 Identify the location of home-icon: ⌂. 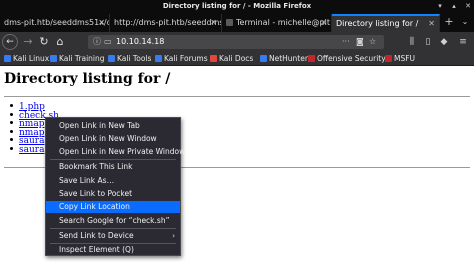
(60, 42).